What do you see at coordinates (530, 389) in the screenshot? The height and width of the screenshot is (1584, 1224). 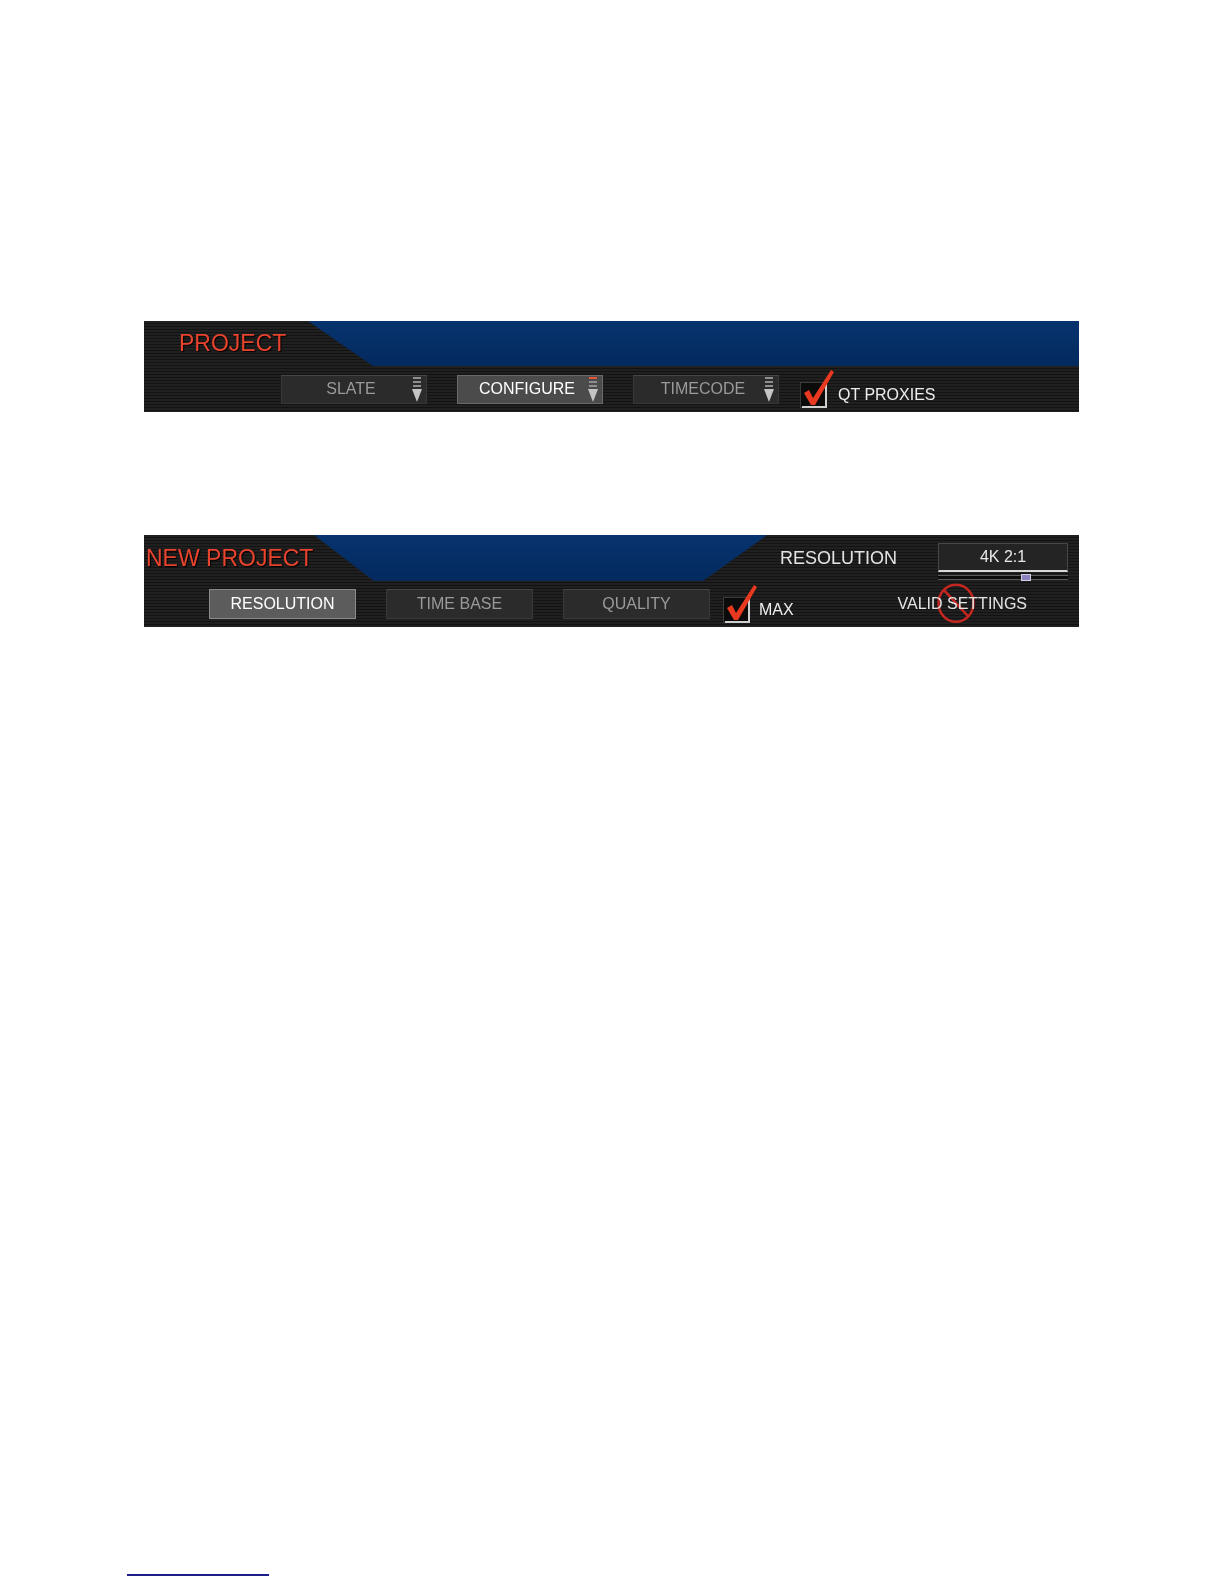 I see `menu-button: CONFIGURE` at bounding box center [530, 389].